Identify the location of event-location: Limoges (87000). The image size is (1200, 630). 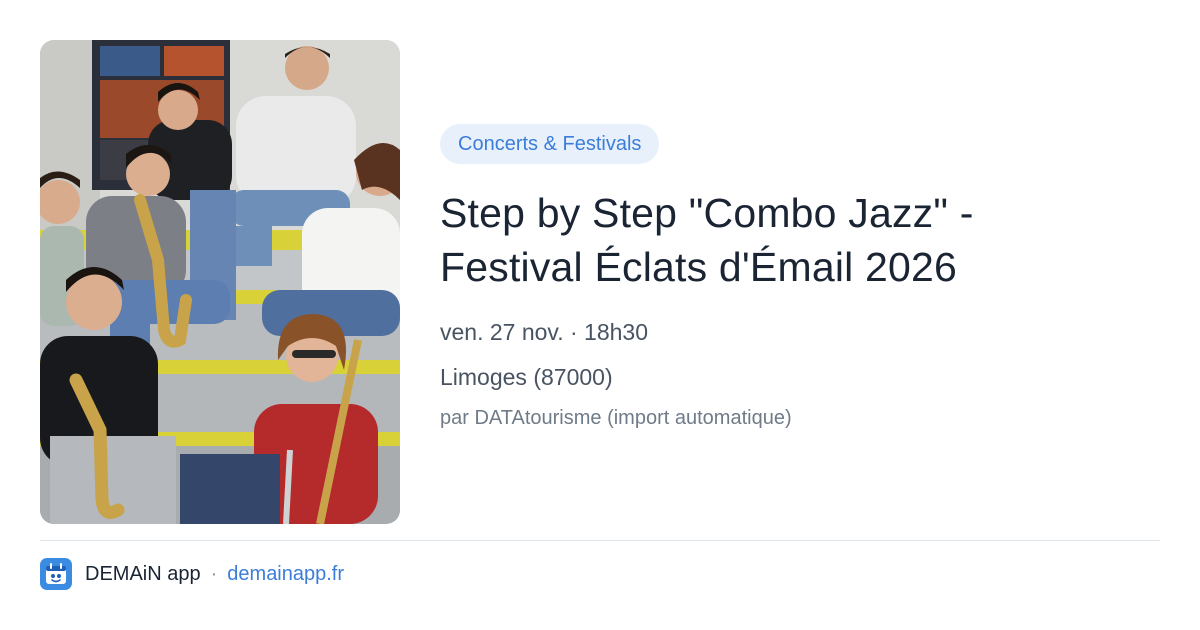
(526, 377).